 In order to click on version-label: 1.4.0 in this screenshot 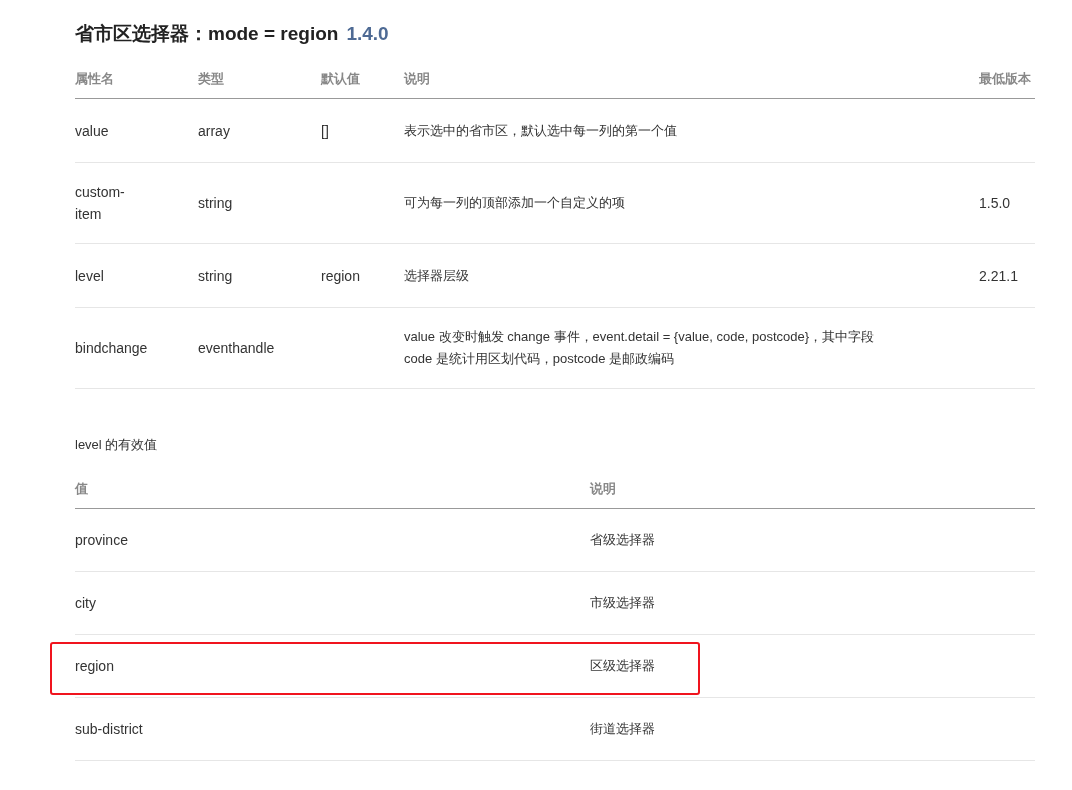, I will do `click(367, 34)`.